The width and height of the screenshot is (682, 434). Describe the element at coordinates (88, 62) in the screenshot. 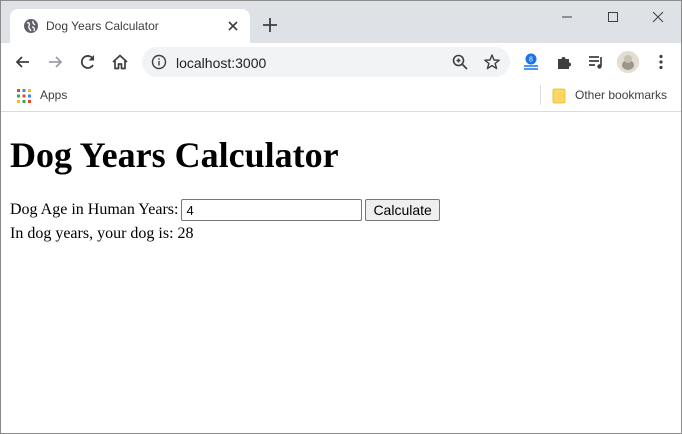

I see `reload-icon` at that location.